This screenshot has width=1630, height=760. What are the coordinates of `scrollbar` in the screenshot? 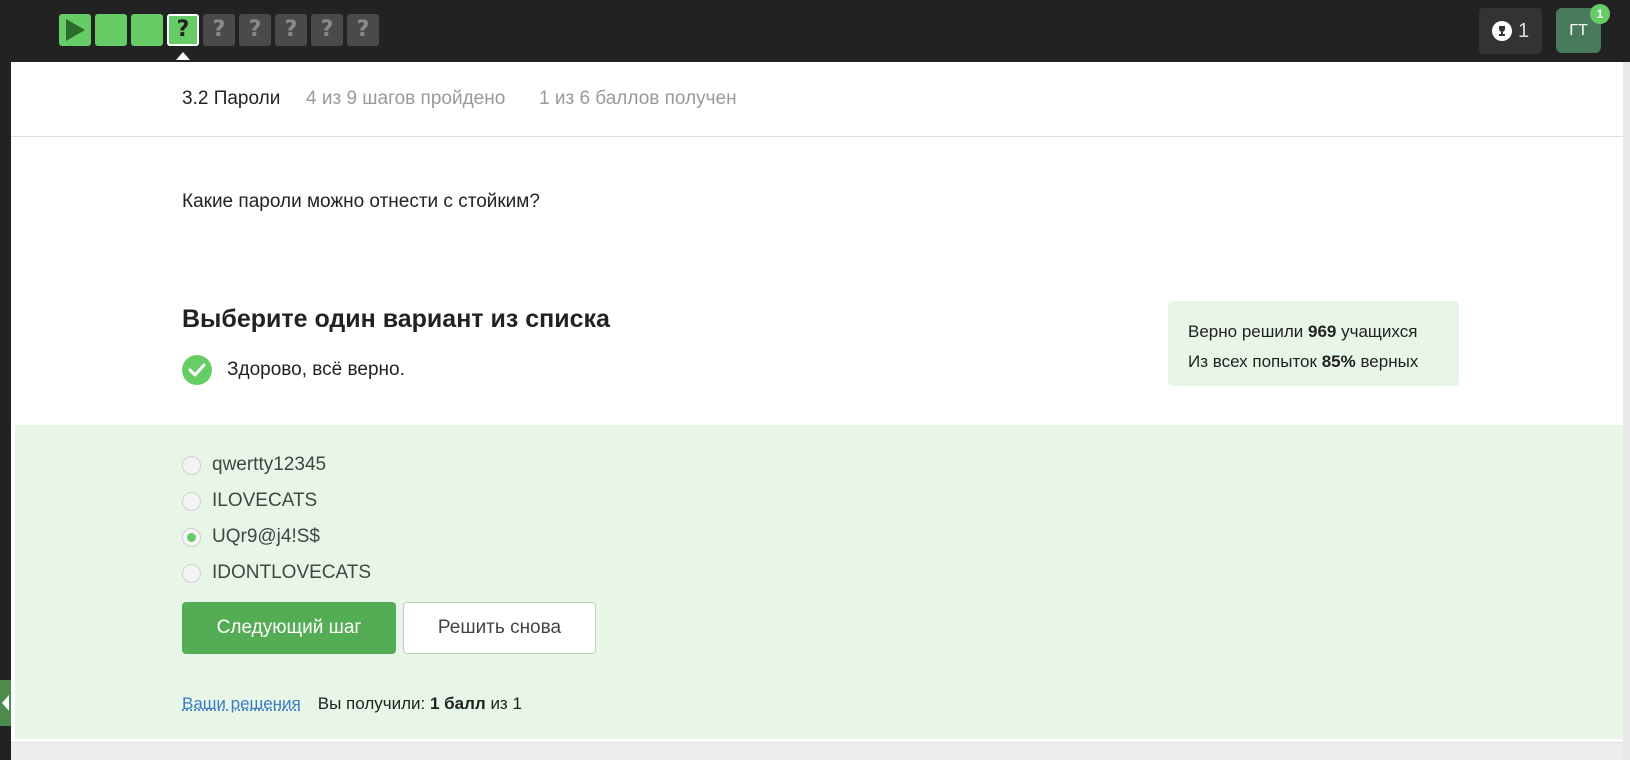 It's located at (1626, 411).